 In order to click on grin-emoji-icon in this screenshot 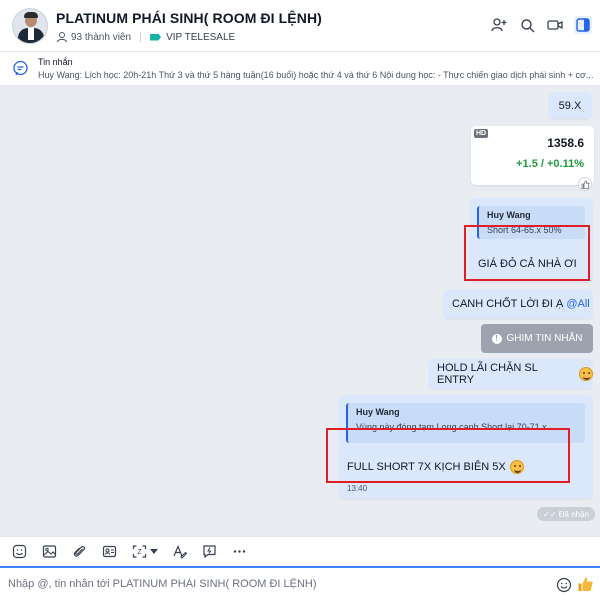, I will do `click(586, 374)`.